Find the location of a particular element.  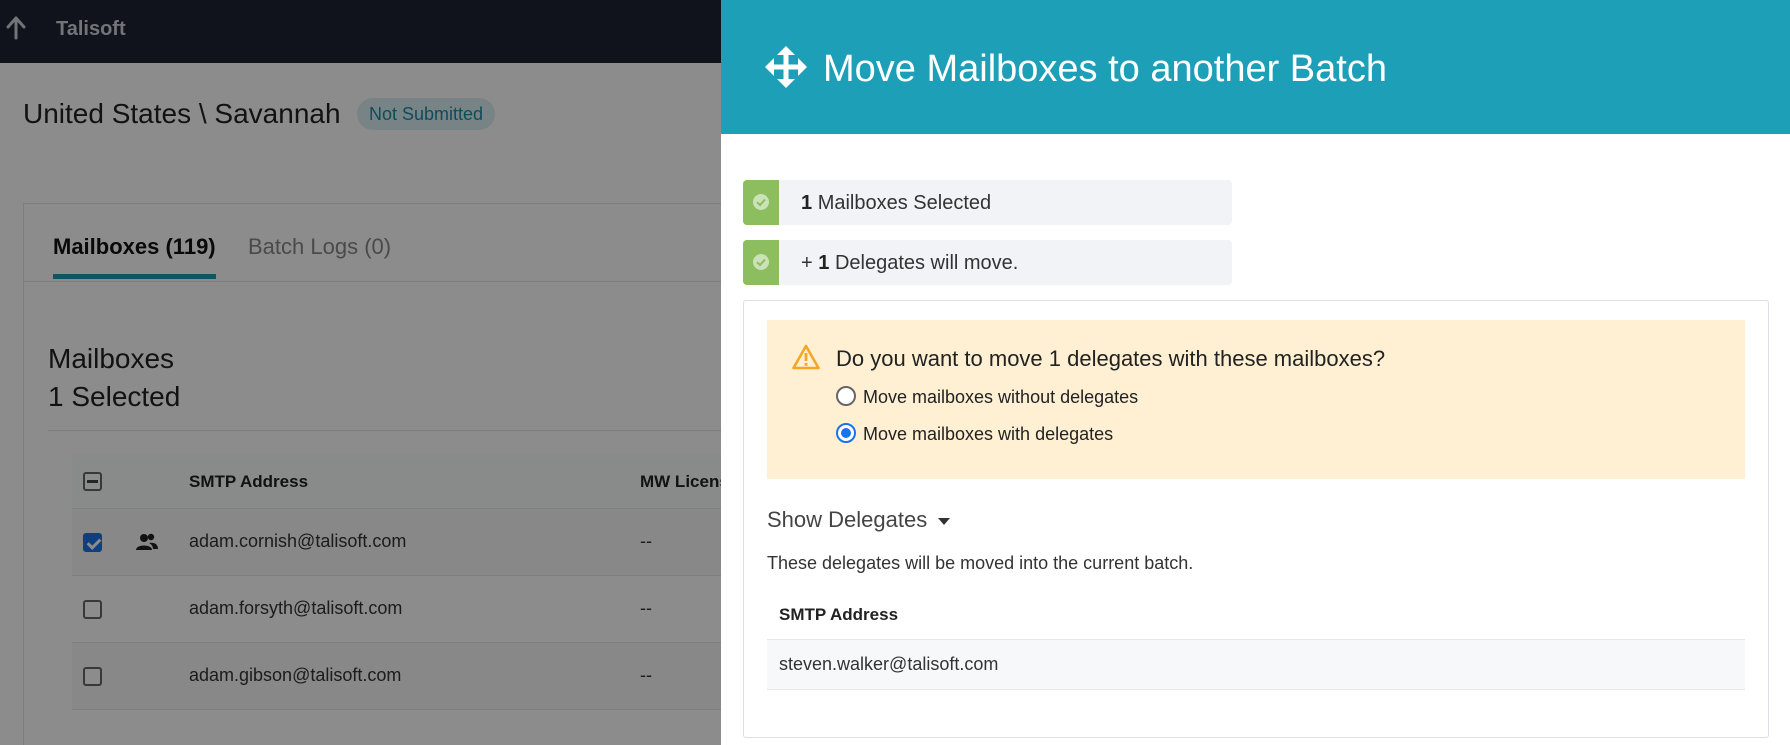

option-label: Move mailboxes with delegates is located at coordinates (988, 434).